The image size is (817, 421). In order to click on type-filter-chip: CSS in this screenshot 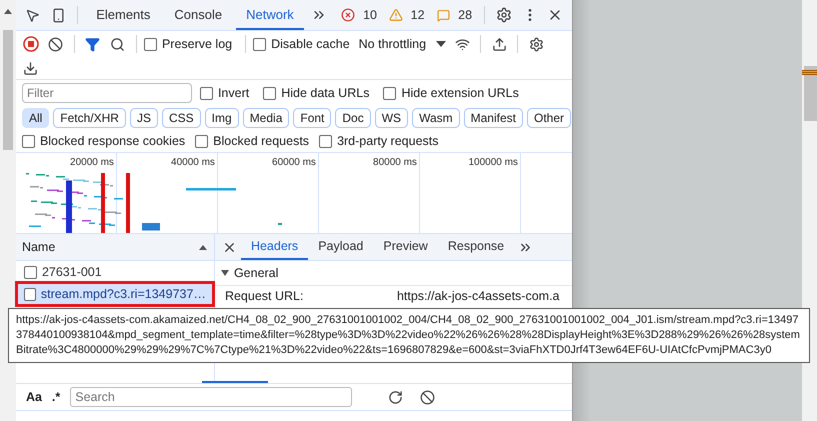, I will do `click(181, 118)`.